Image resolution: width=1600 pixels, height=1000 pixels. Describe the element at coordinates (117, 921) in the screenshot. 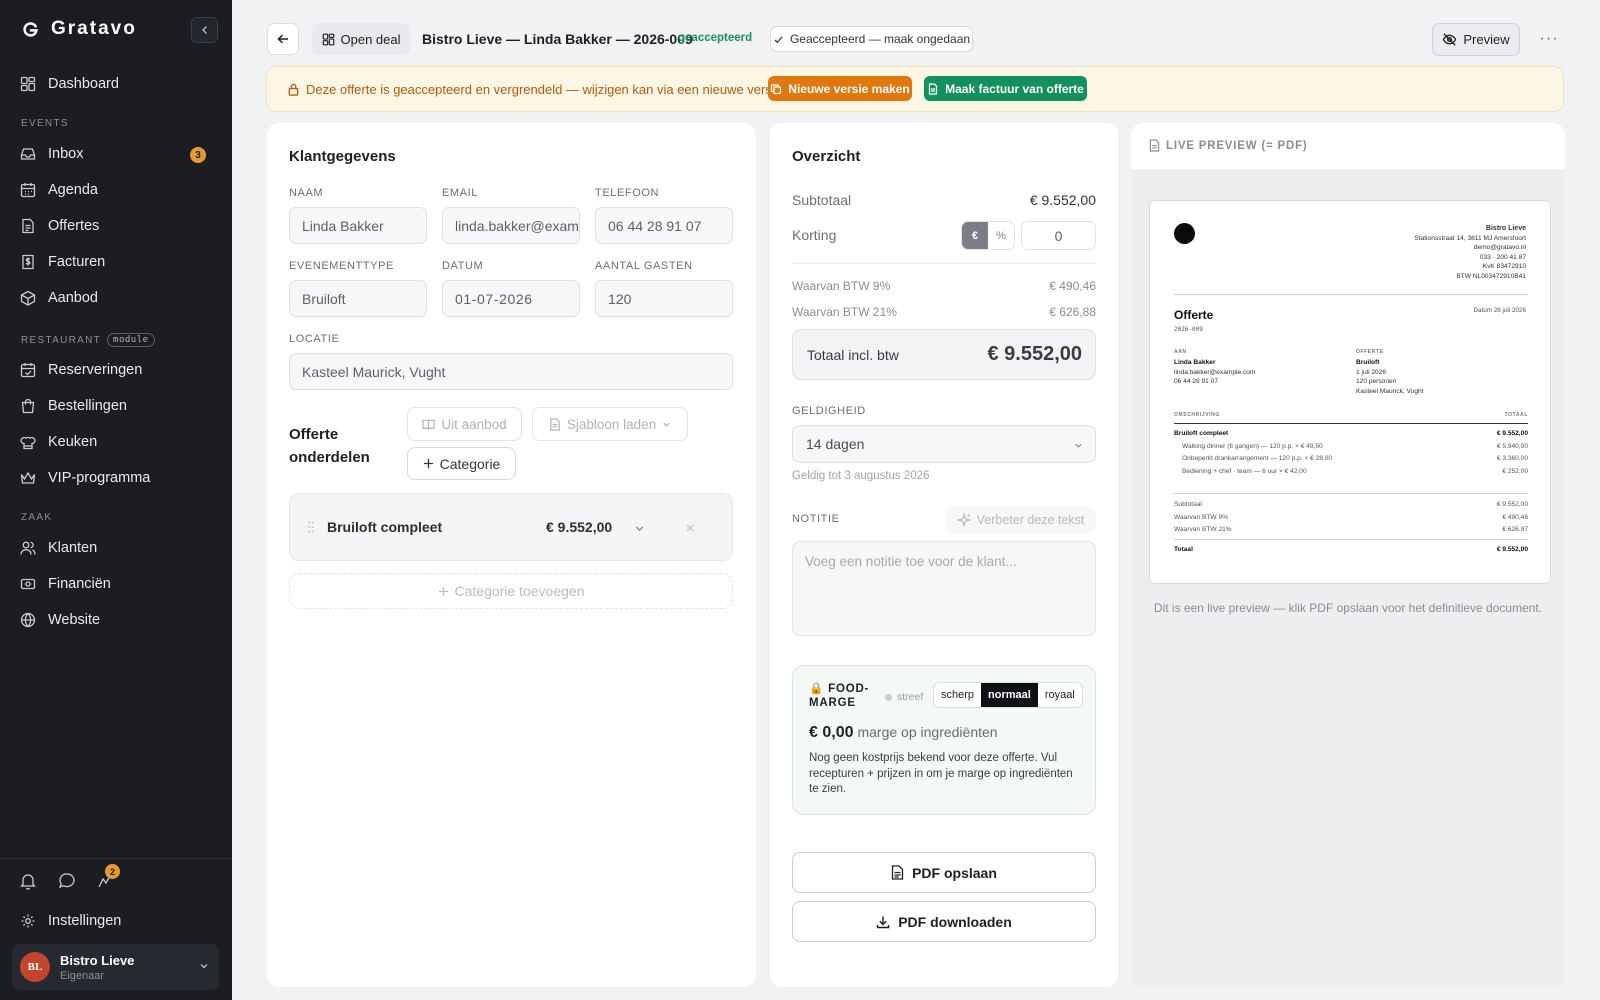

I see `sidebar-item-instellingen: Instellingen` at that location.